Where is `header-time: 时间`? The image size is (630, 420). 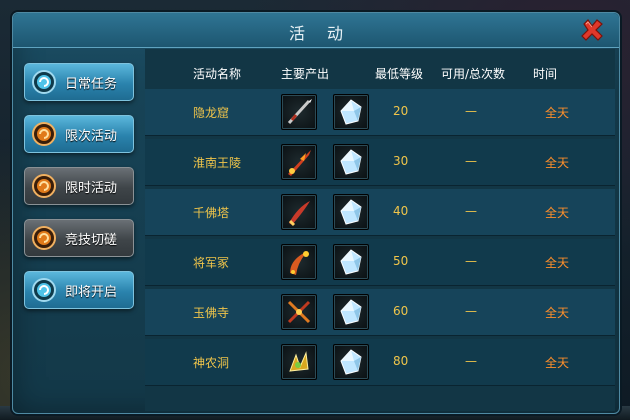 header-time: 时间 is located at coordinates (545, 74).